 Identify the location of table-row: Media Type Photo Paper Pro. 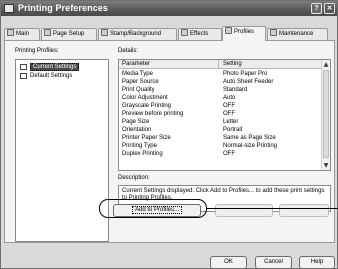
(195, 74).